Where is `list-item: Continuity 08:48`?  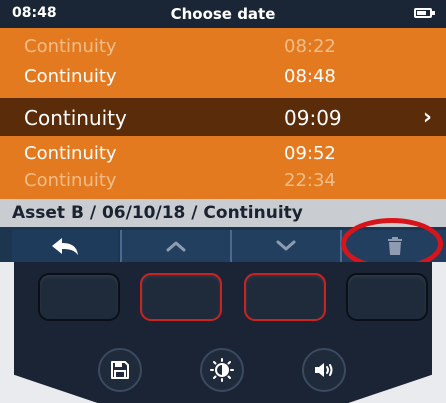 list-item: Continuity 08:48 is located at coordinates (223, 76).